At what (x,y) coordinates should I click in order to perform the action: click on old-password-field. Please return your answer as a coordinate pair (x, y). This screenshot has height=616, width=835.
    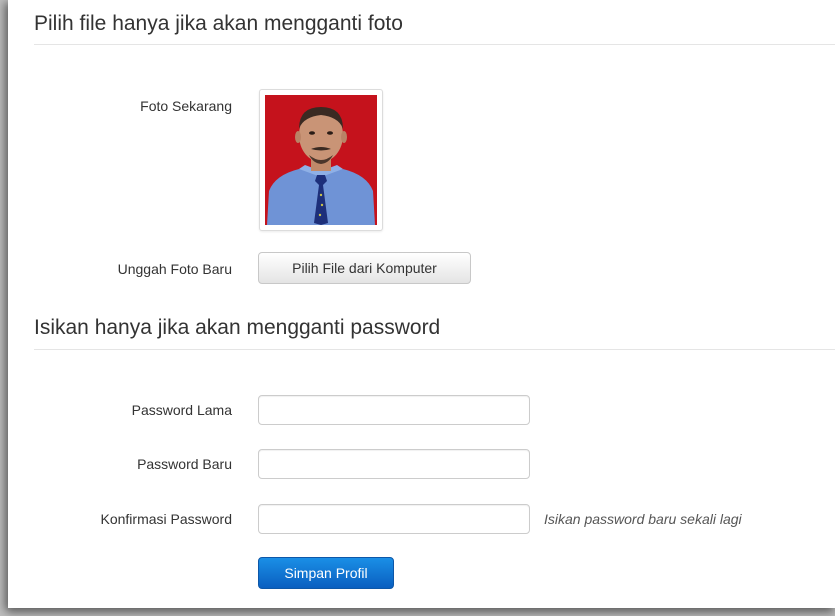
    Looking at the image, I should click on (394, 410).